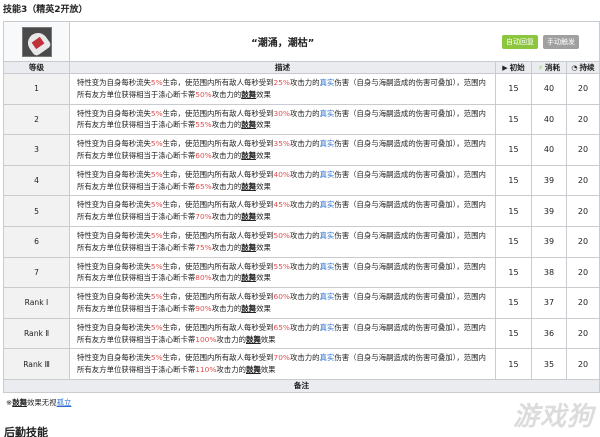 The image size is (600, 437). I want to click on boost-value: 100%, so click(206, 339).